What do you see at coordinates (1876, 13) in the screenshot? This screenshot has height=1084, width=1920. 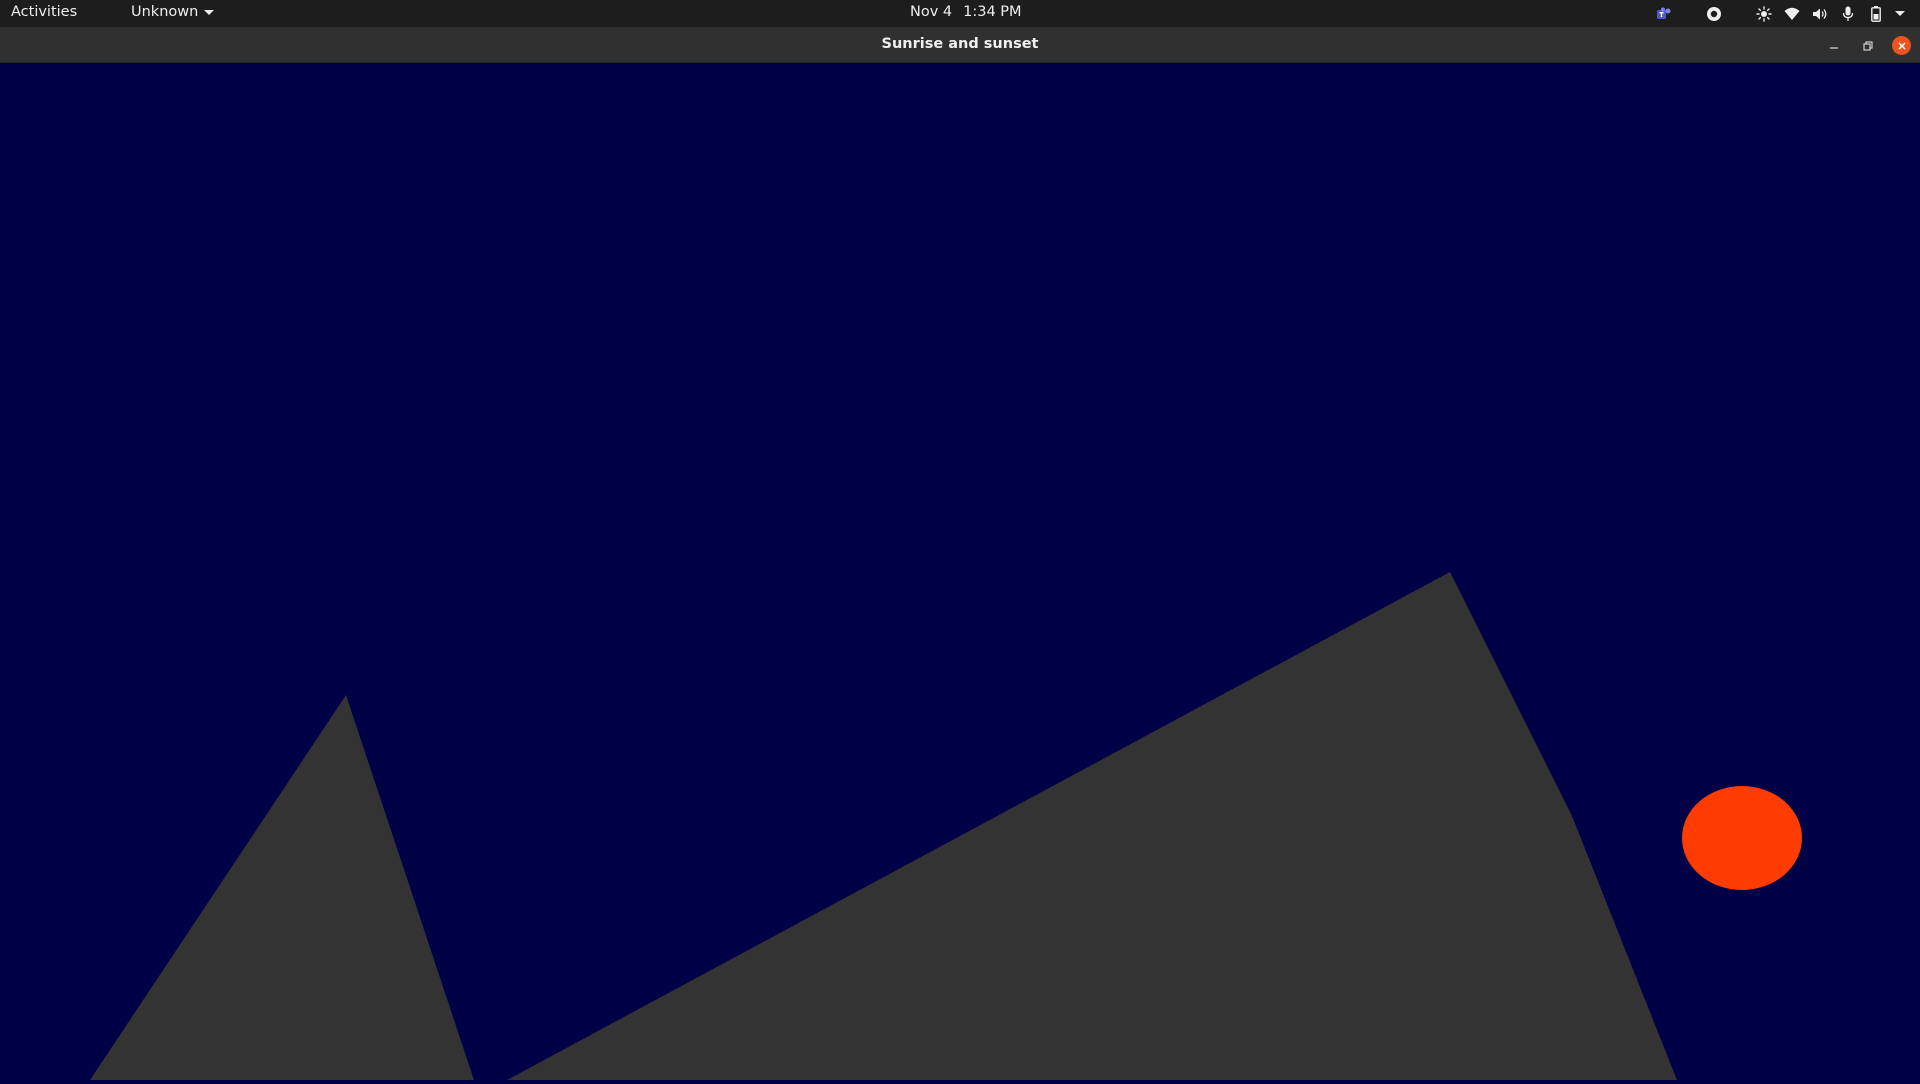 I see `battery-icon` at bounding box center [1876, 13].